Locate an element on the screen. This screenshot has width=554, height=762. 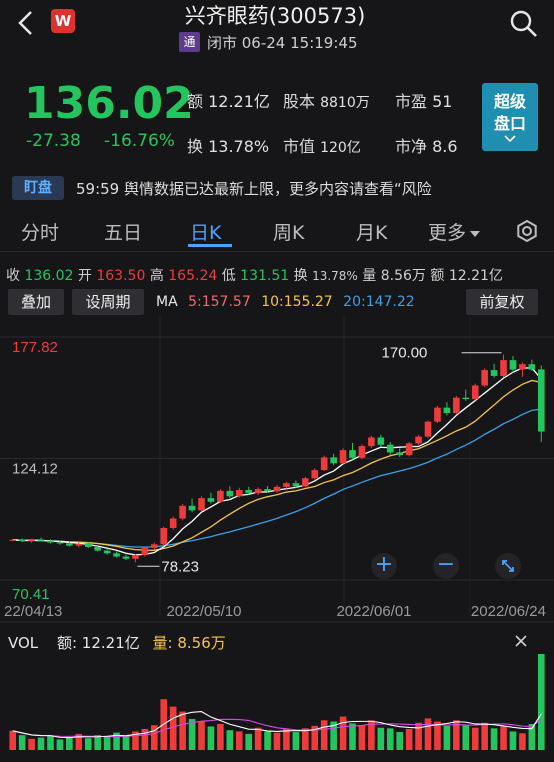
expand-icon is located at coordinates (508, 566).